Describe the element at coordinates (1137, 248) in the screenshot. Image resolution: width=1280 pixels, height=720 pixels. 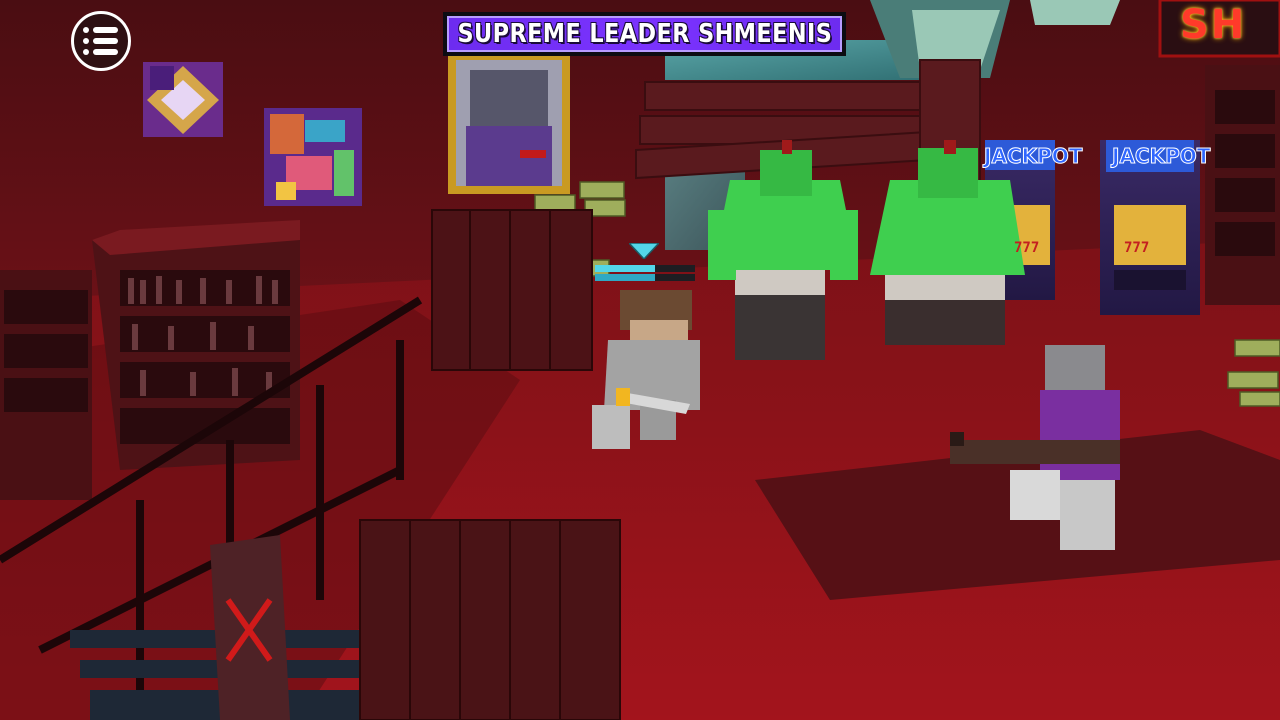
I see `slot-machine-2-reels: 777` at that location.